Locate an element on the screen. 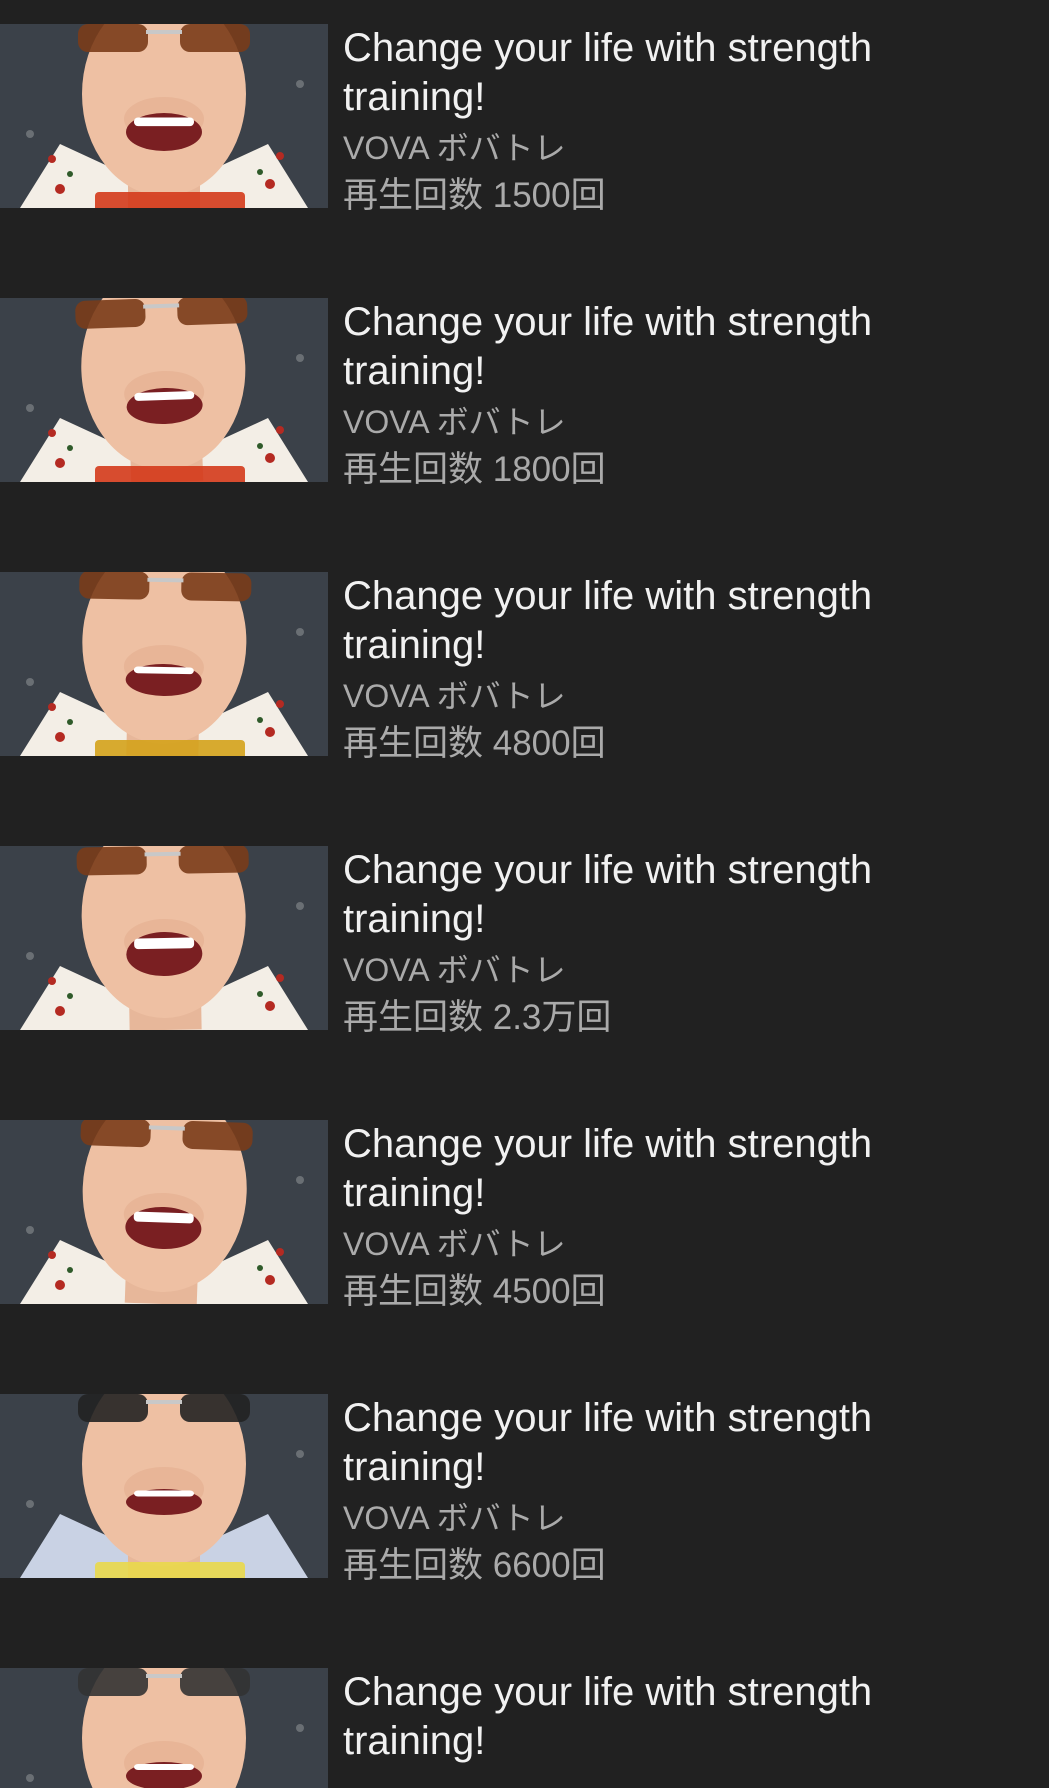 This screenshot has width=1049, height=1788. view-count: 再生回数 1500回 is located at coordinates (474, 195).